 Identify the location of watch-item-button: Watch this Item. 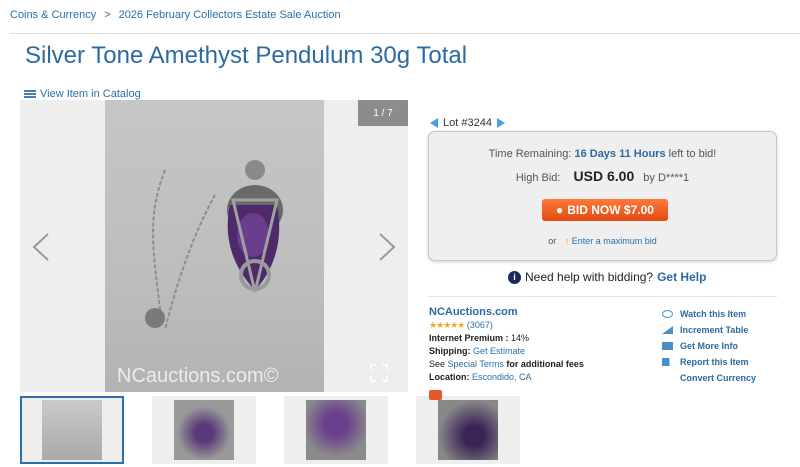
(709, 314).